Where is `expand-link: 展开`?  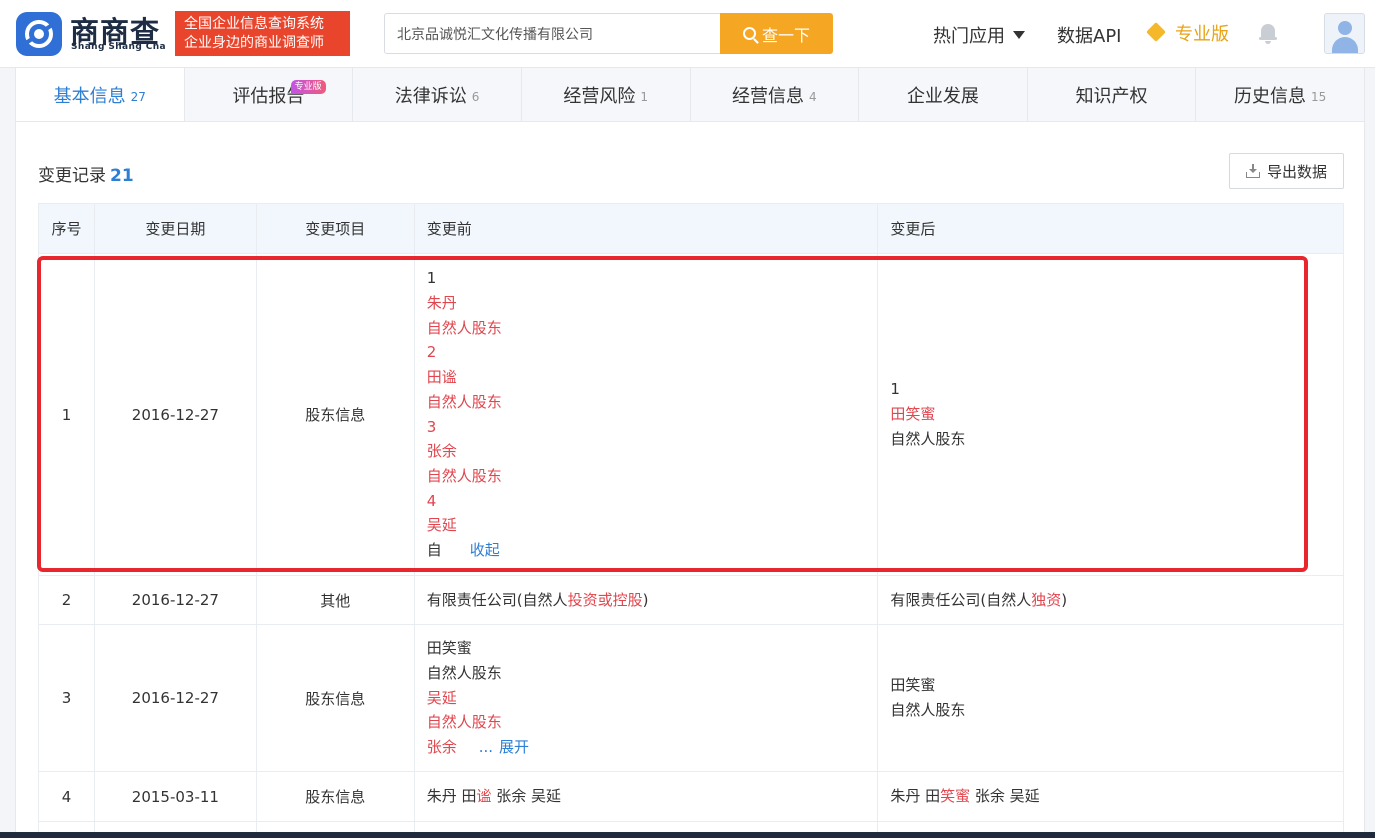 expand-link: 展开 is located at coordinates (514, 747).